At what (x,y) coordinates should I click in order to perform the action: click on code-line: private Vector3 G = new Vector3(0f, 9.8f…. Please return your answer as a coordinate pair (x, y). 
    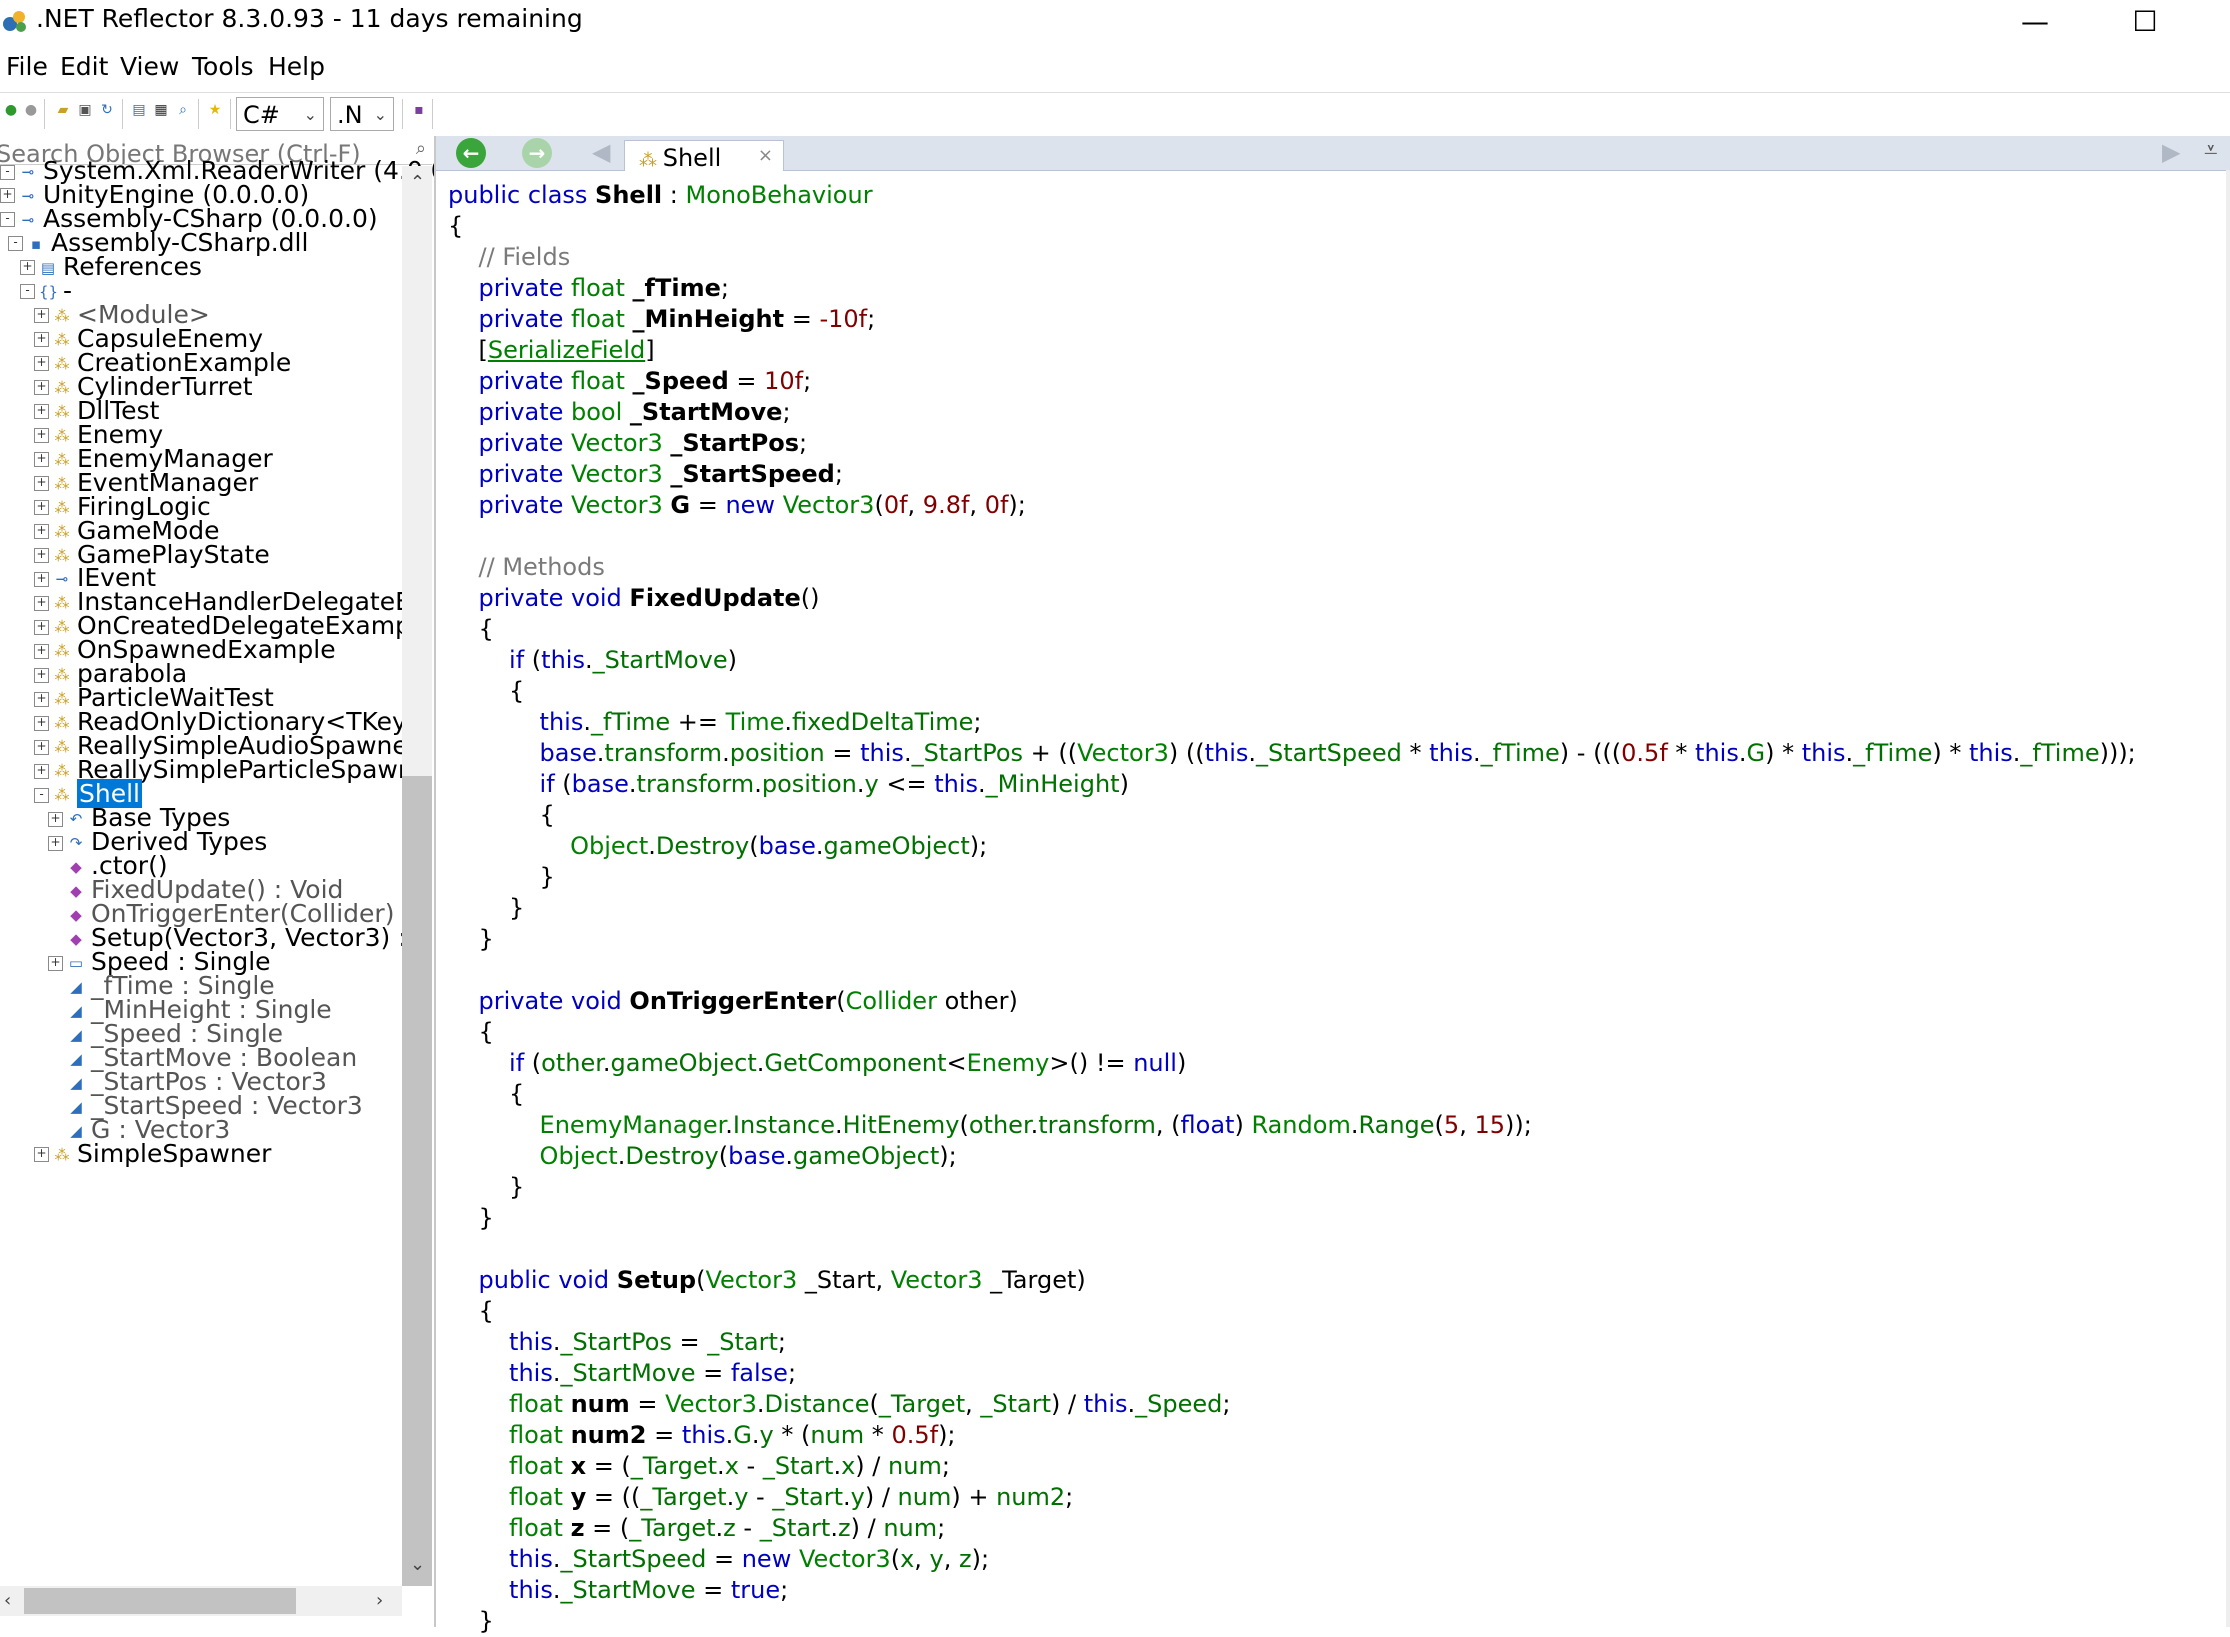
    Looking at the image, I should click on (1292, 505).